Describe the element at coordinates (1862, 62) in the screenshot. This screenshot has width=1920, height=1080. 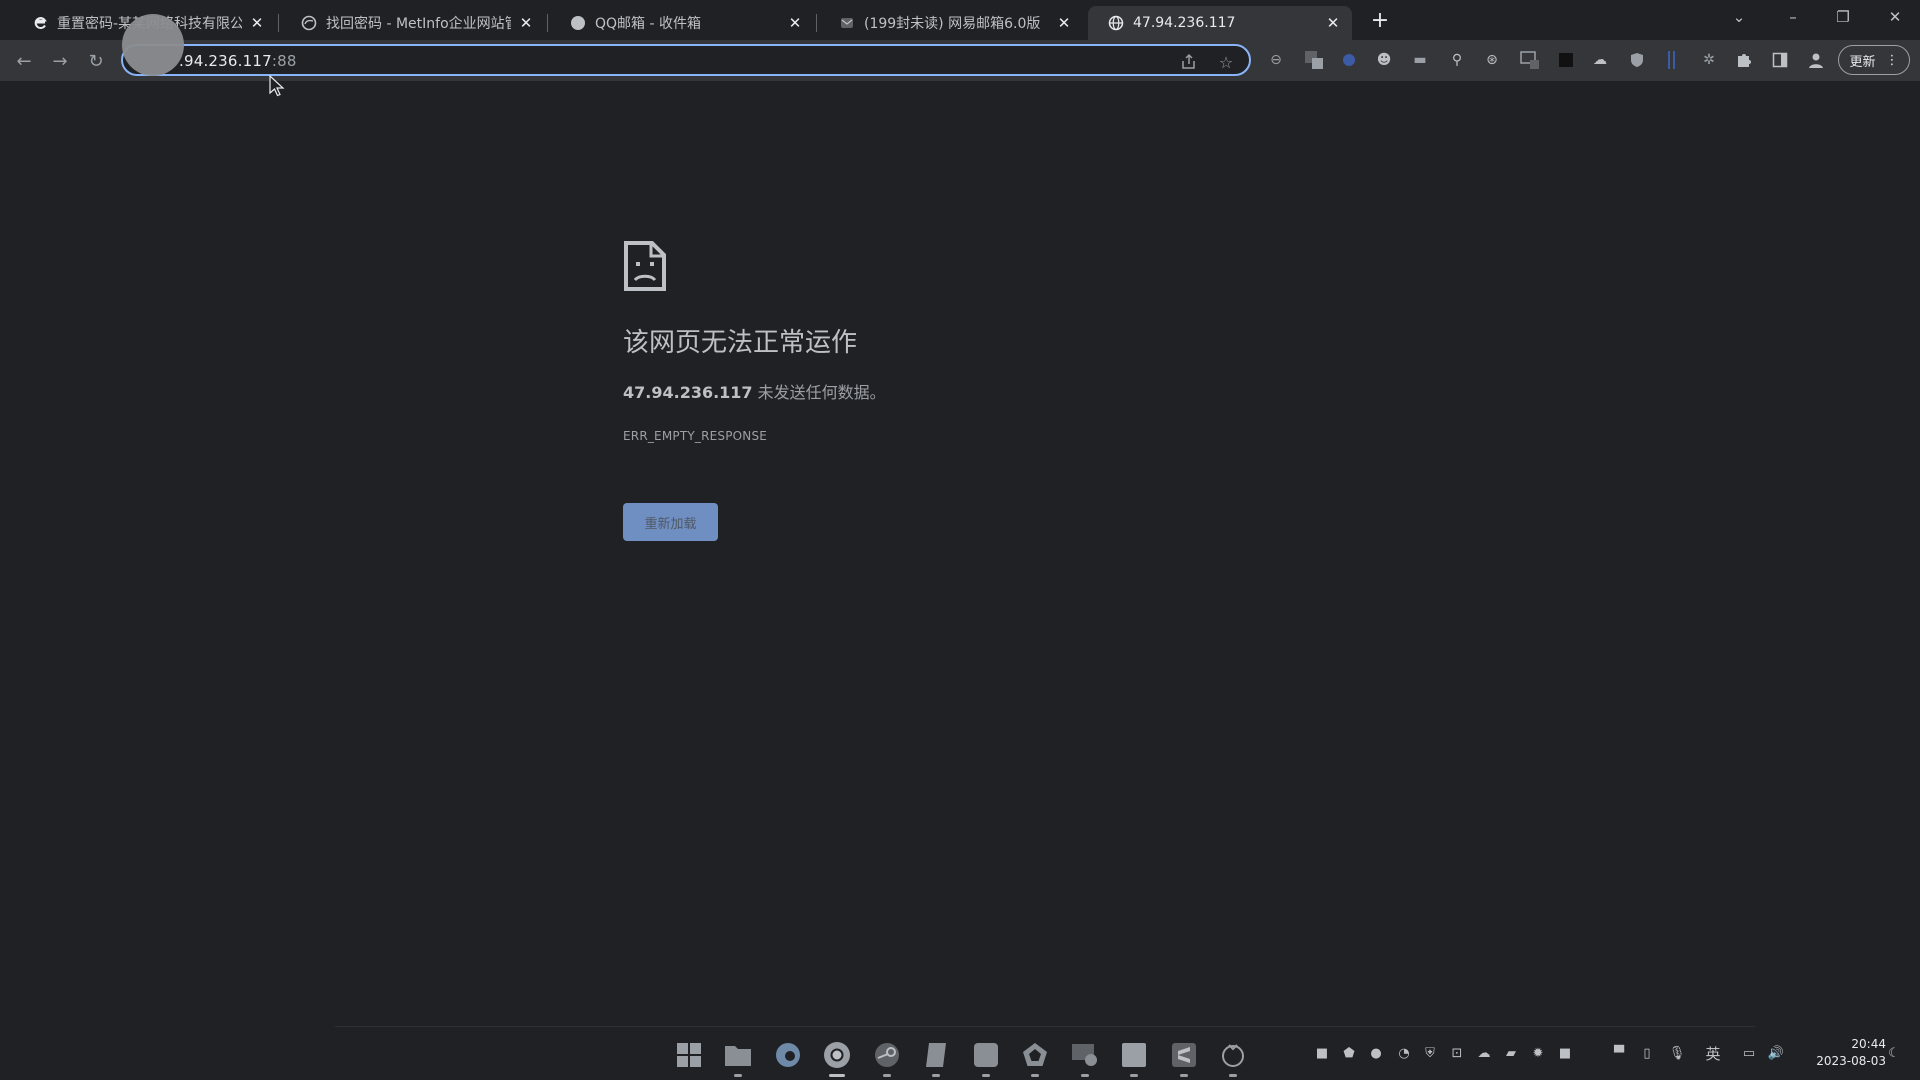
I see `update-label: 更新` at that location.